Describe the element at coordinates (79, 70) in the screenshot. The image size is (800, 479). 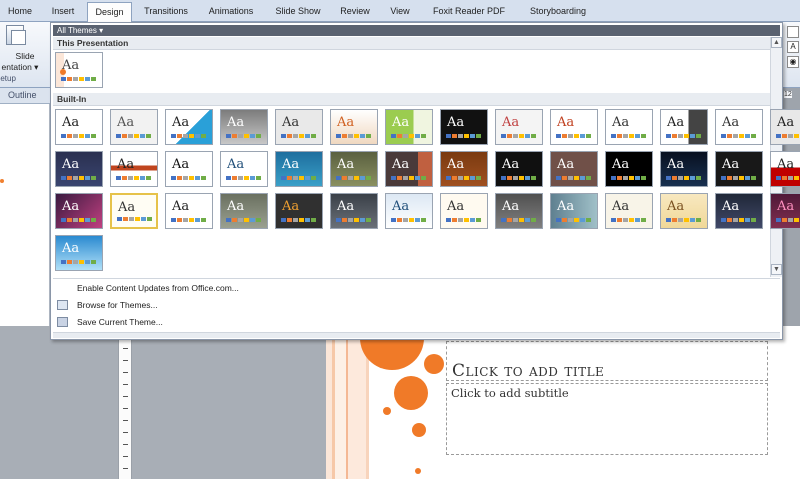
I see `theme-thumbnail-current: Aa` at that location.